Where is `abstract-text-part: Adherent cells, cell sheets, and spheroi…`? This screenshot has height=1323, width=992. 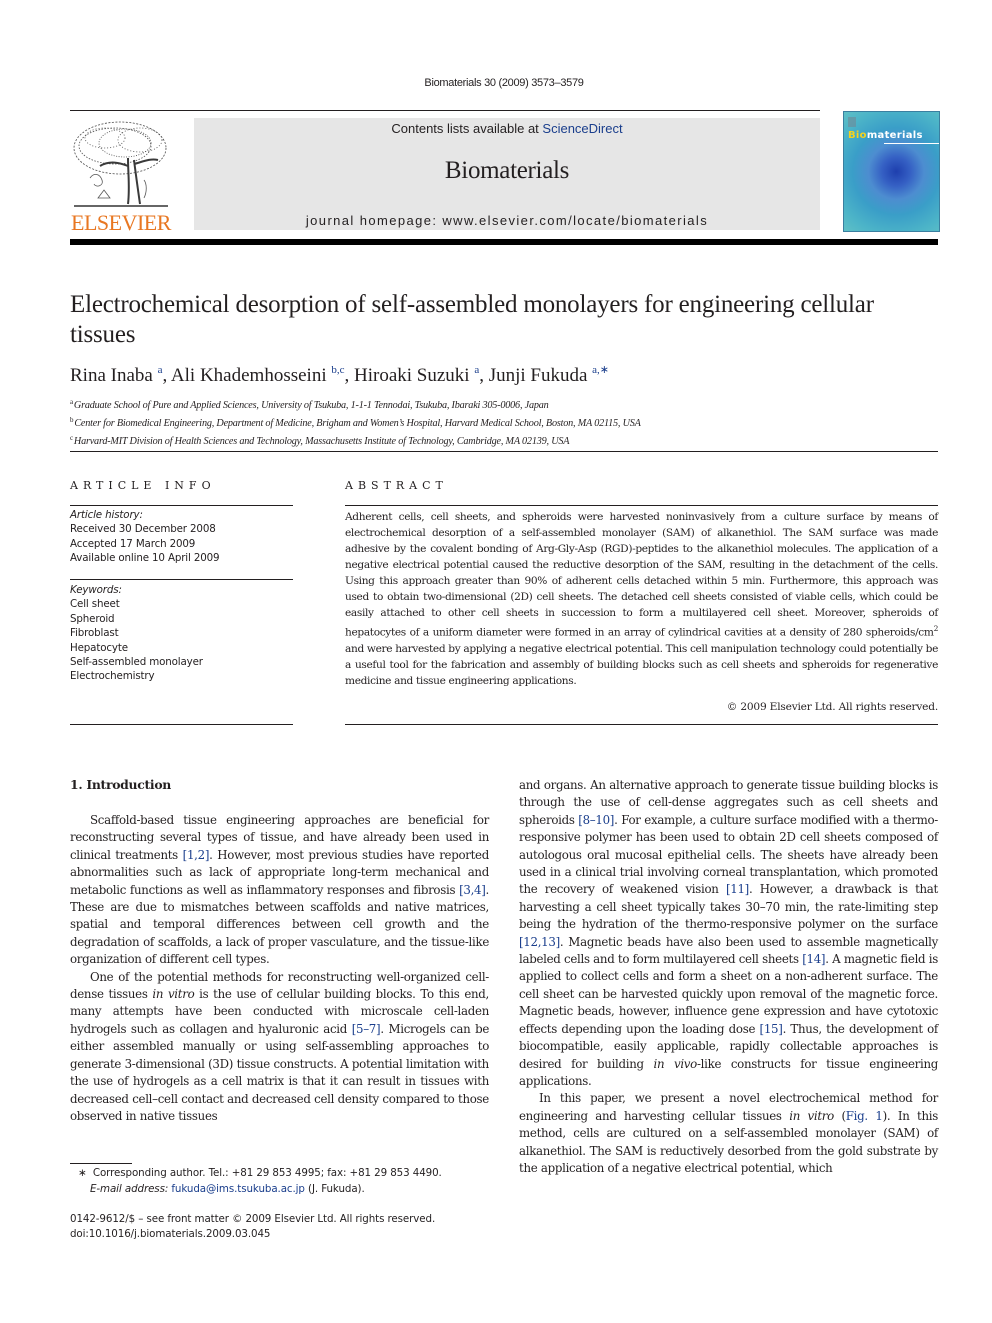
abstract-text-part: Adherent cells, cell sheets, and spheroi… is located at coordinates (641, 575).